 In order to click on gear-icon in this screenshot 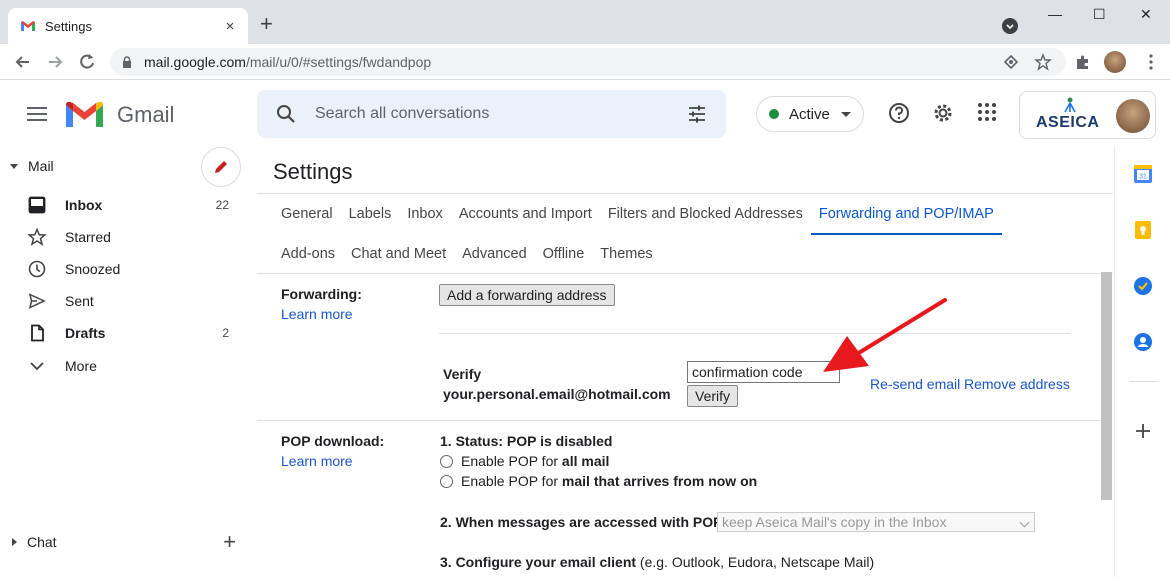, I will do `click(943, 113)`.